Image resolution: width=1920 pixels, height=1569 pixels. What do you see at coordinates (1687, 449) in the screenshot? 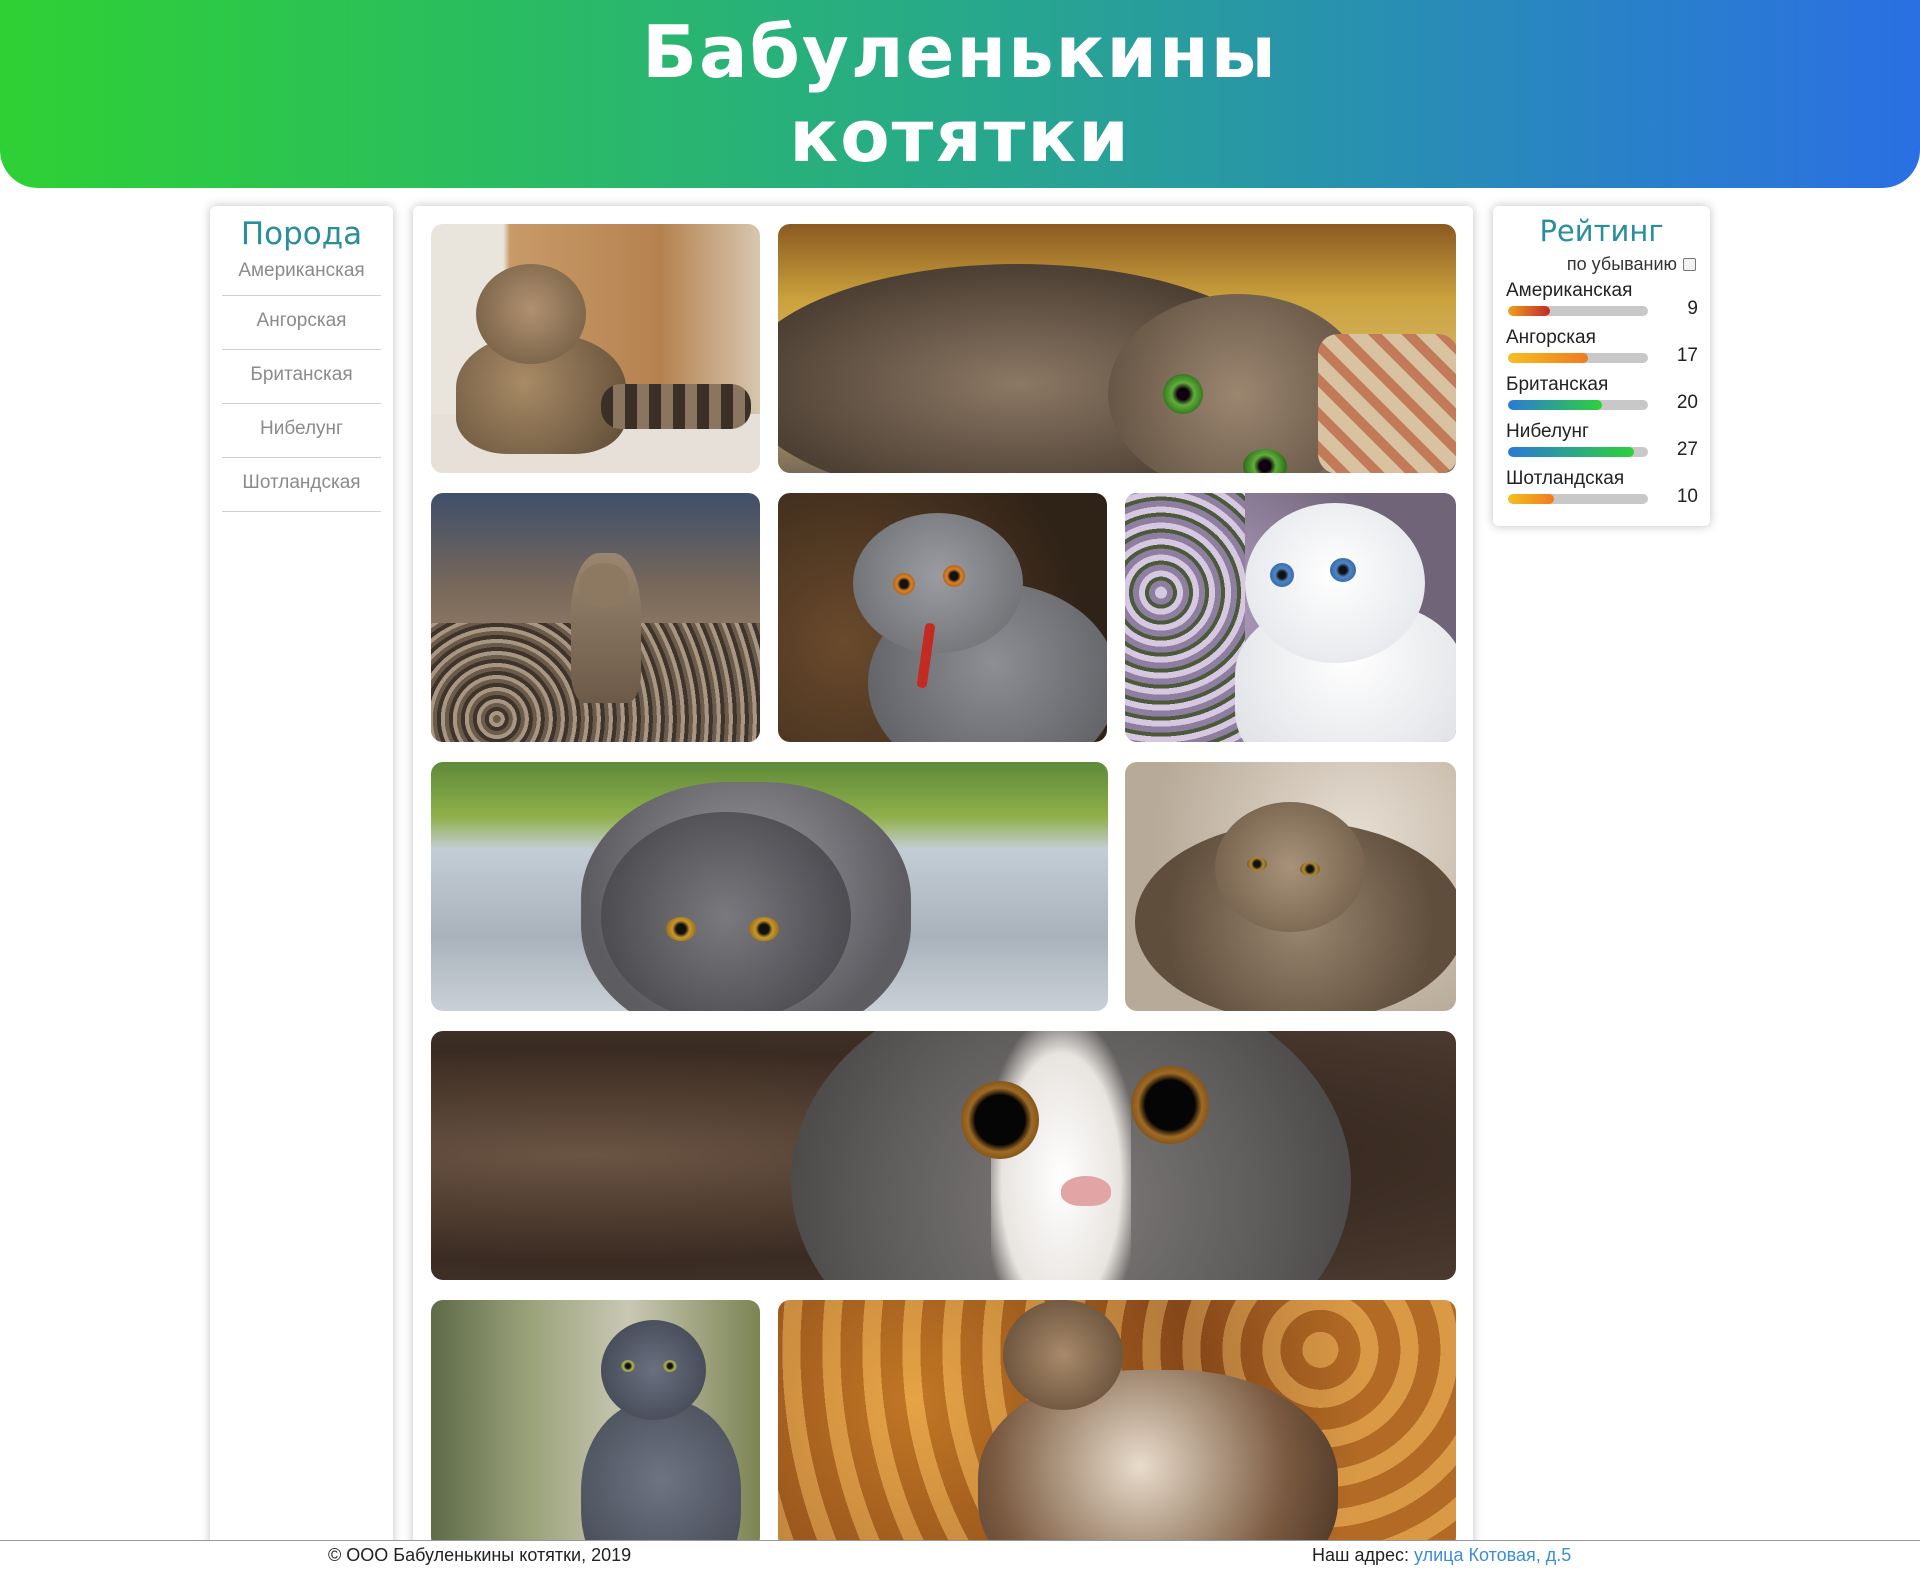
I see `rating-item-value: 27` at bounding box center [1687, 449].